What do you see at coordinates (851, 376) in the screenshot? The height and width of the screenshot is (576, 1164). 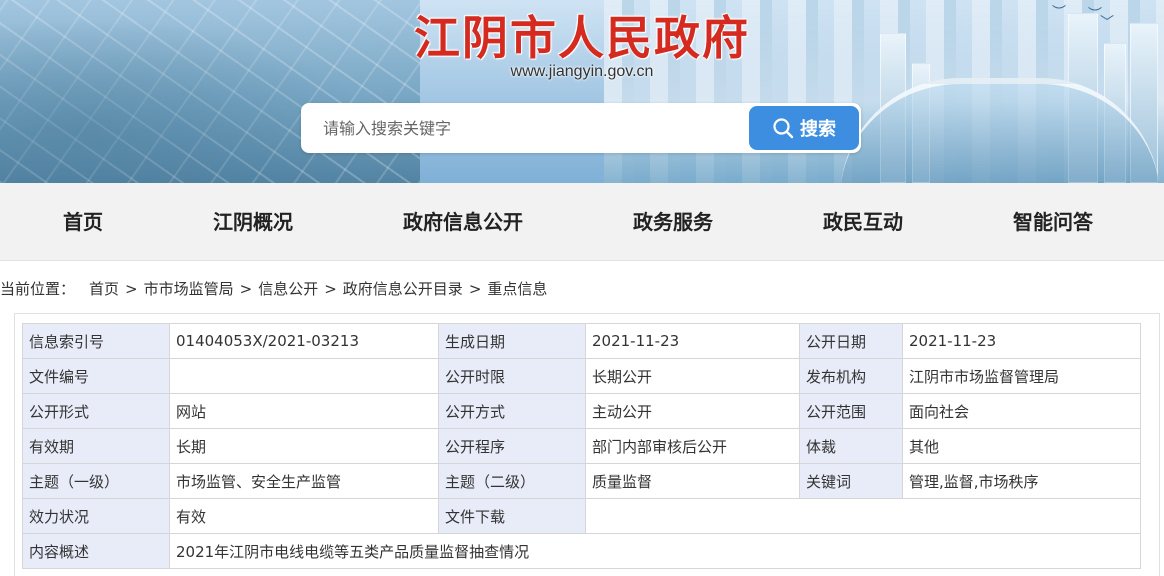 I see `info-key: 发布机构` at bounding box center [851, 376].